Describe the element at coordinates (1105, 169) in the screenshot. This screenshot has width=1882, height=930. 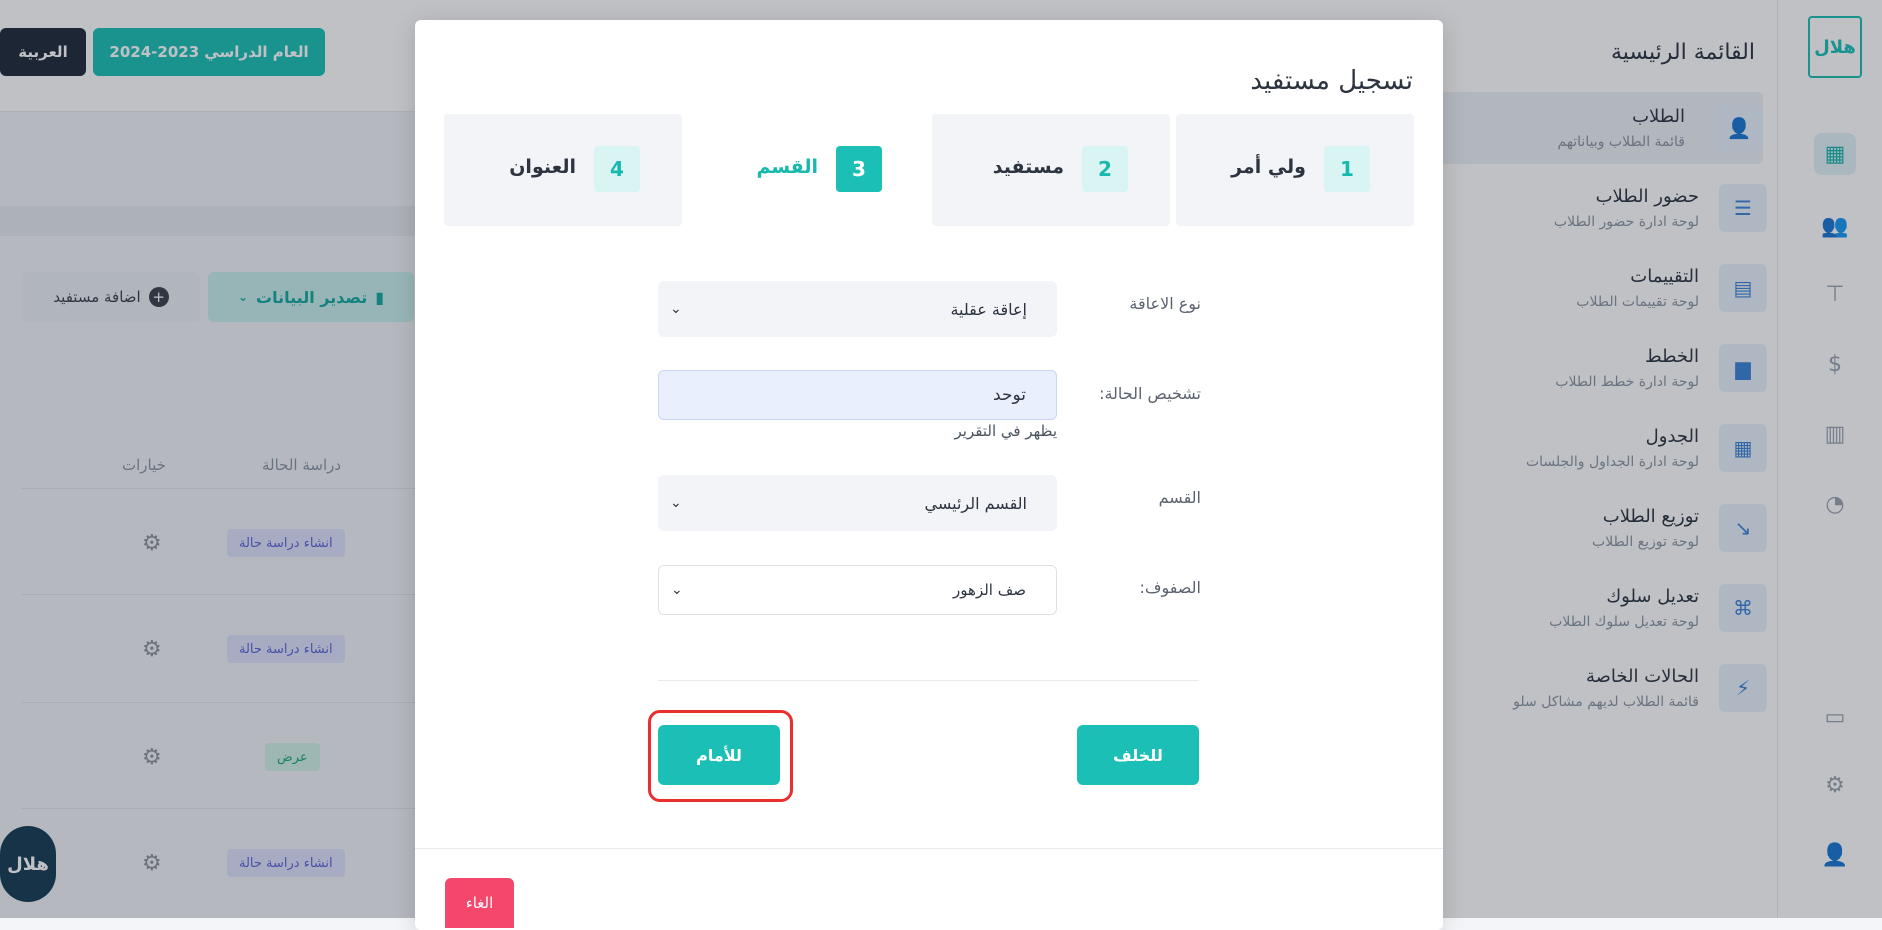
I see `step-number: 2` at that location.